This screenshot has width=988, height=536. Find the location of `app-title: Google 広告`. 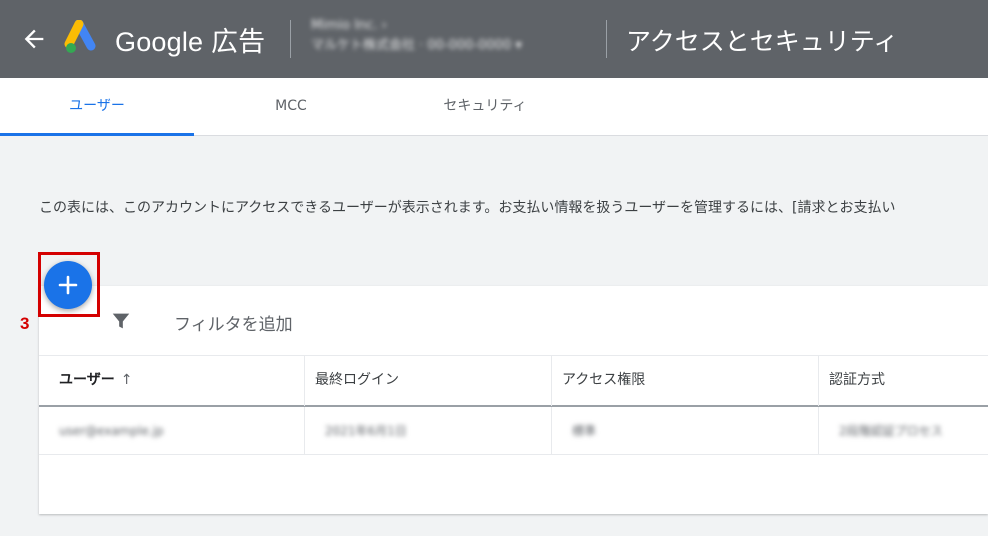

app-title: Google 広告 is located at coordinates (190, 42).